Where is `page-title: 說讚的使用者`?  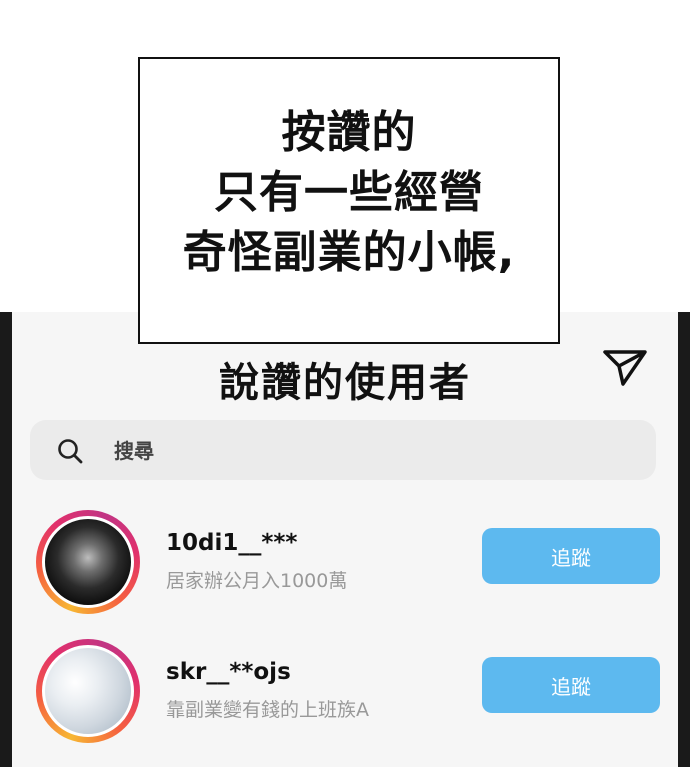
page-title: 說讚的使用者 is located at coordinates (345, 383).